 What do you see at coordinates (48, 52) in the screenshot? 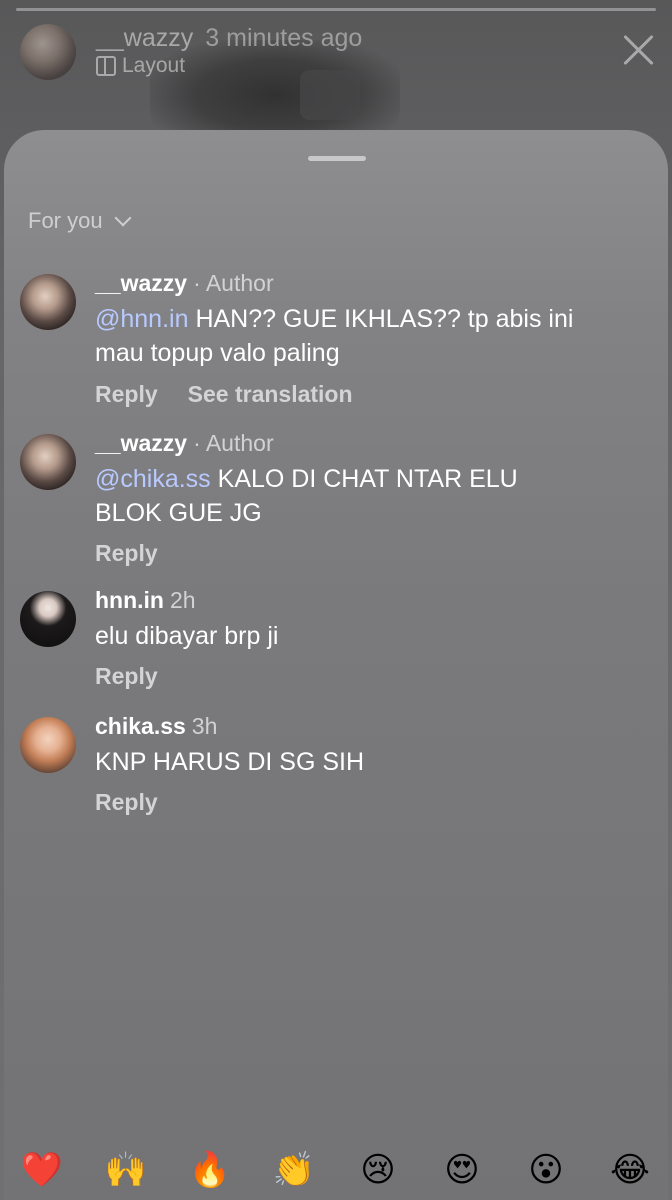
I see `story-avatar` at bounding box center [48, 52].